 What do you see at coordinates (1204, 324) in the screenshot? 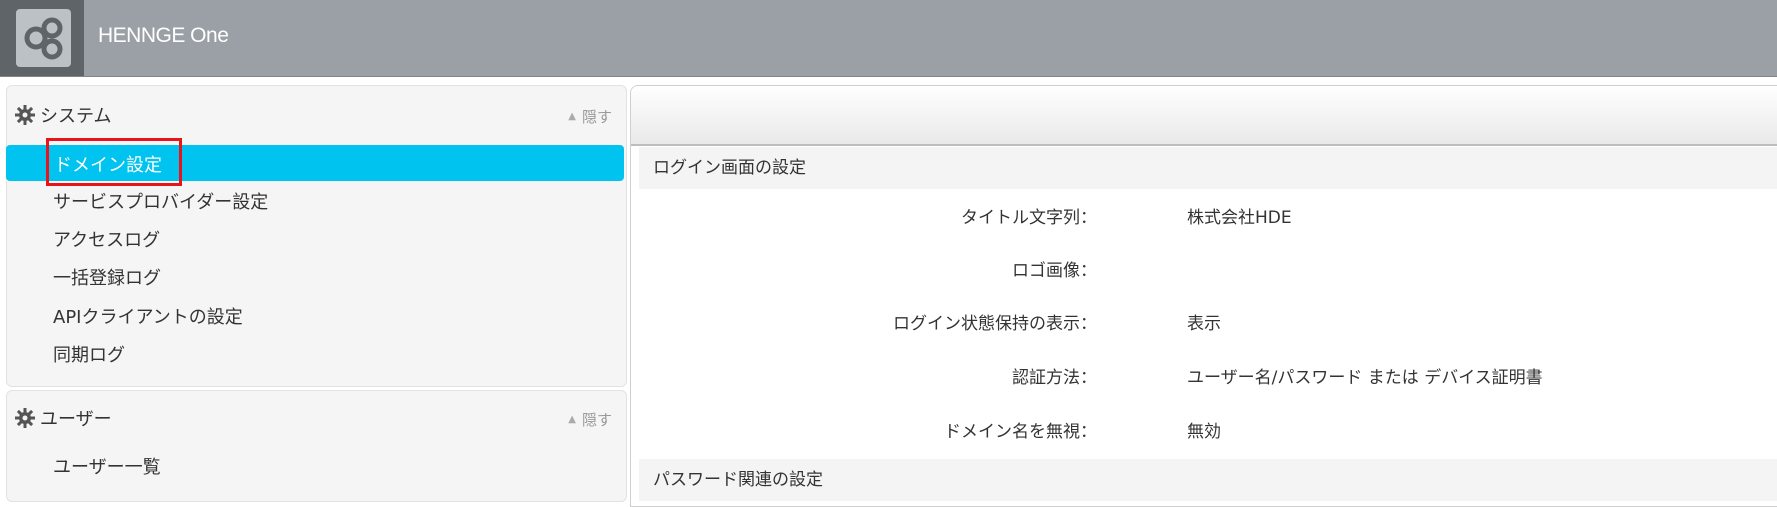
I see `setting-value: 表示` at bounding box center [1204, 324].